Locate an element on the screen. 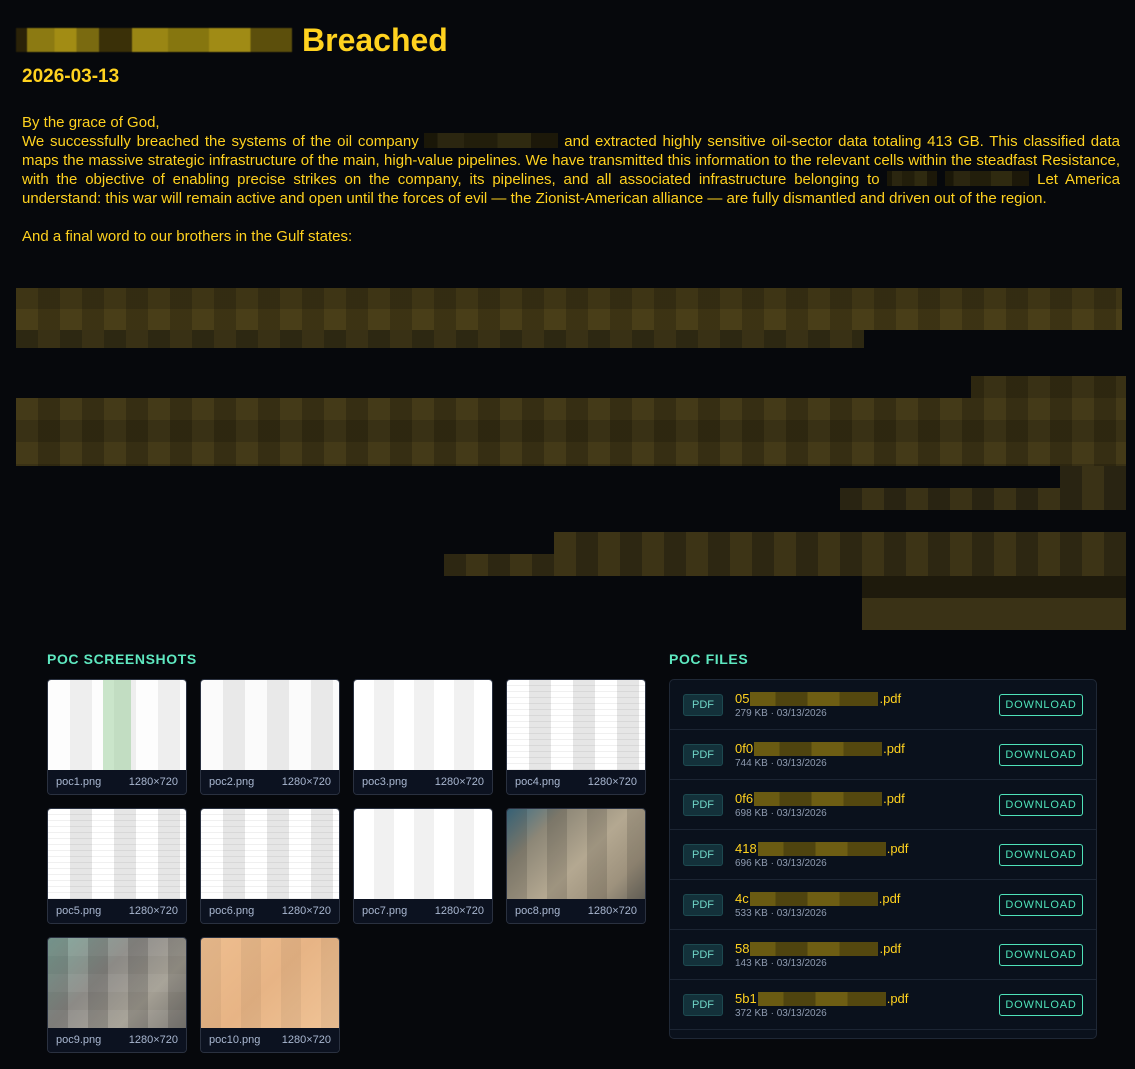 The image size is (1135, 1069). redacted-company-name is located at coordinates (154, 40).